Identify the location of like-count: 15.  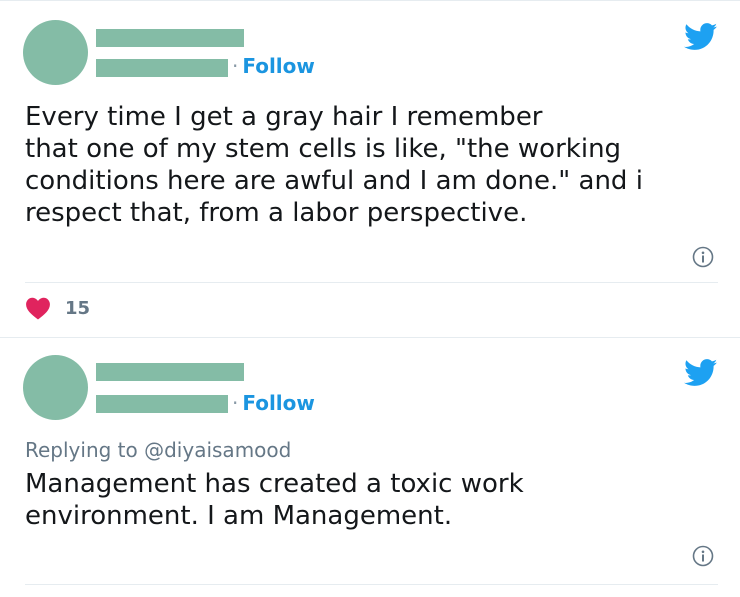
(78, 308).